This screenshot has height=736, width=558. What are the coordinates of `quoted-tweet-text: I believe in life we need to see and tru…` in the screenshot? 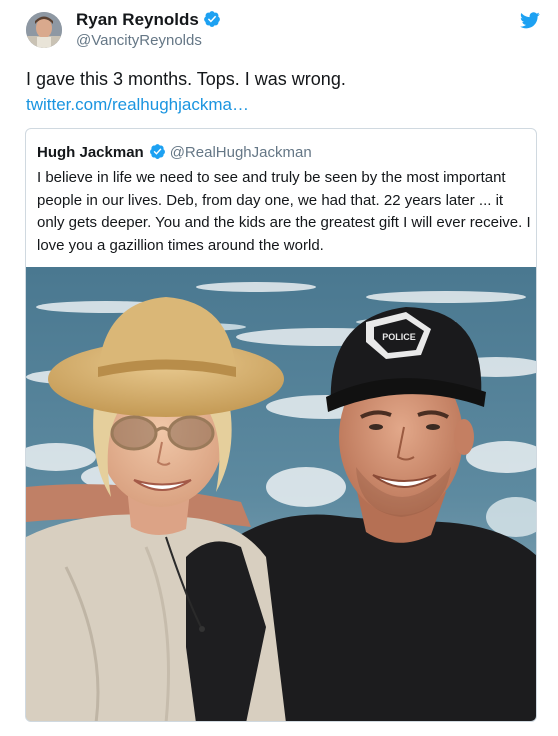 It's located at (284, 211).